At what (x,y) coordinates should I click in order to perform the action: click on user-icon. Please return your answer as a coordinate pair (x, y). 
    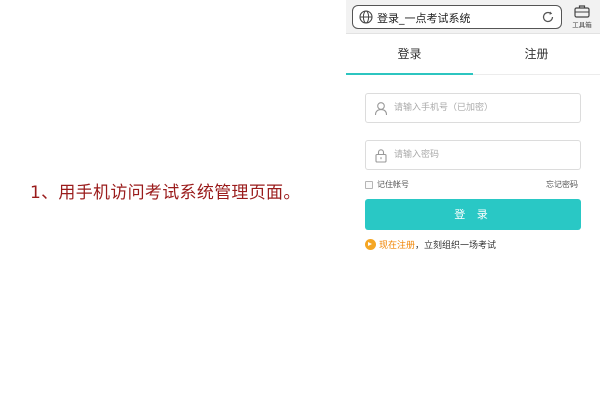
    Looking at the image, I should click on (381, 109).